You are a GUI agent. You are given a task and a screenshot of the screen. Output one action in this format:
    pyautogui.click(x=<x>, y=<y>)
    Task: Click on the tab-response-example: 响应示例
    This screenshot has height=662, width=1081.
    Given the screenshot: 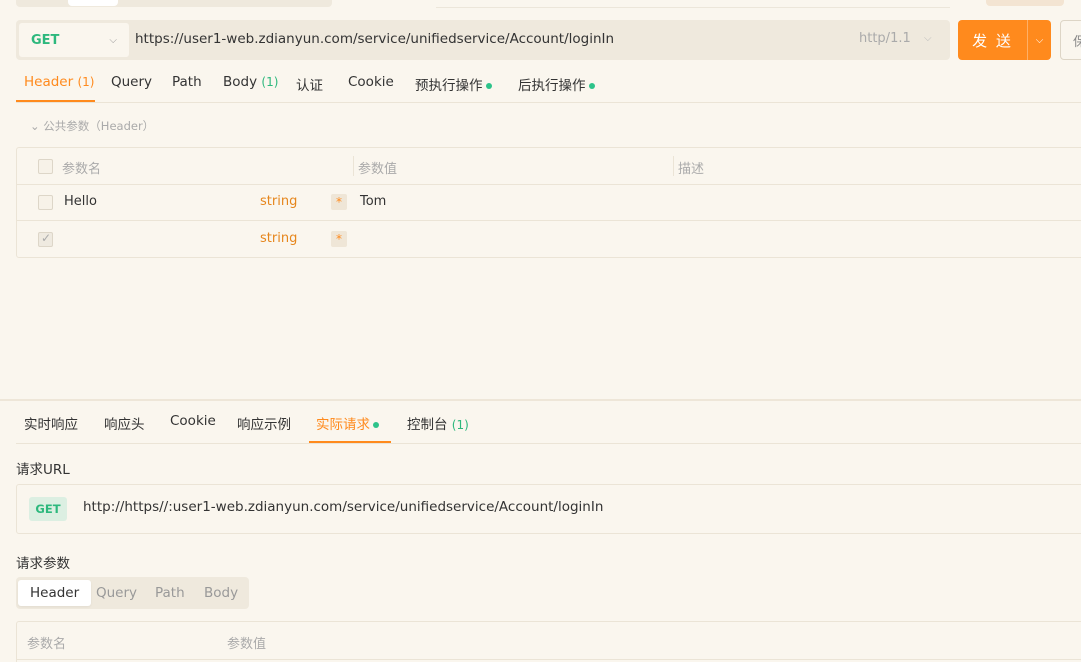 What is the action you would take?
    pyautogui.click(x=264, y=423)
    